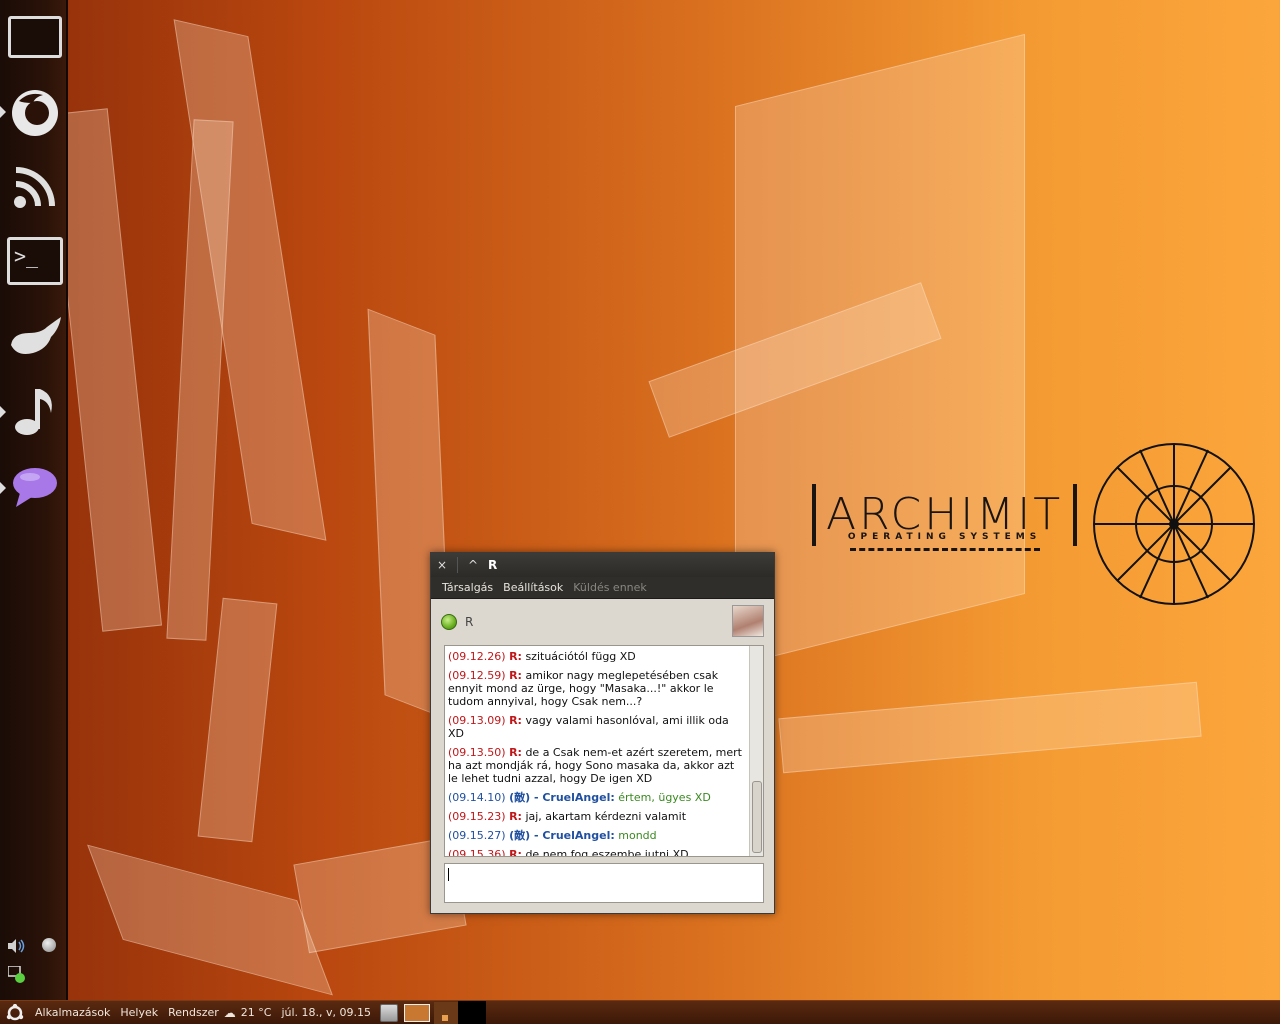 The image size is (1280, 1024). Describe the element at coordinates (604, 883) in the screenshot. I see `message-input` at that location.